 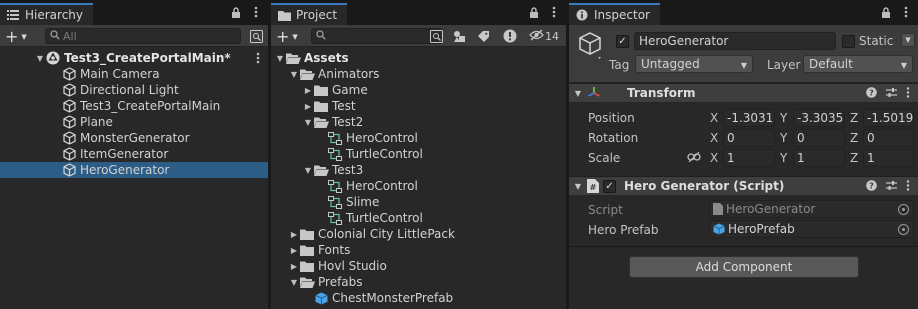 I want to click on rotation-x-field: 0, so click(x=749, y=138).